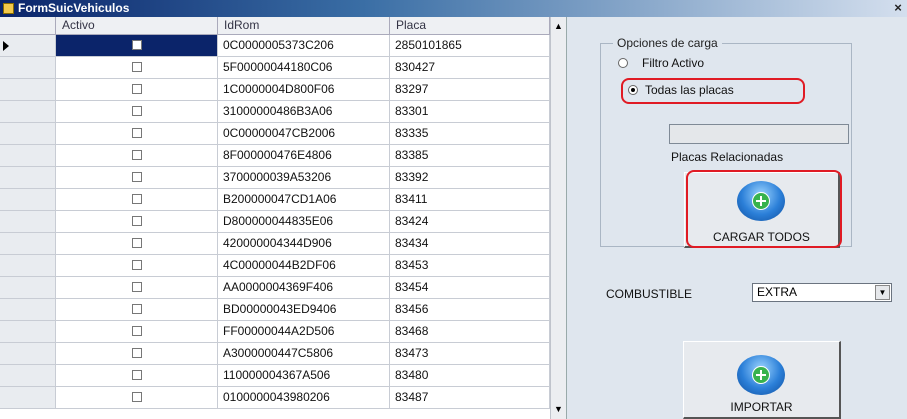 This screenshot has height=419, width=907. What do you see at coordinates (759, 134) in the screenshot?
I see `placas-relacionadas-field` at bounding box center [759, 134].